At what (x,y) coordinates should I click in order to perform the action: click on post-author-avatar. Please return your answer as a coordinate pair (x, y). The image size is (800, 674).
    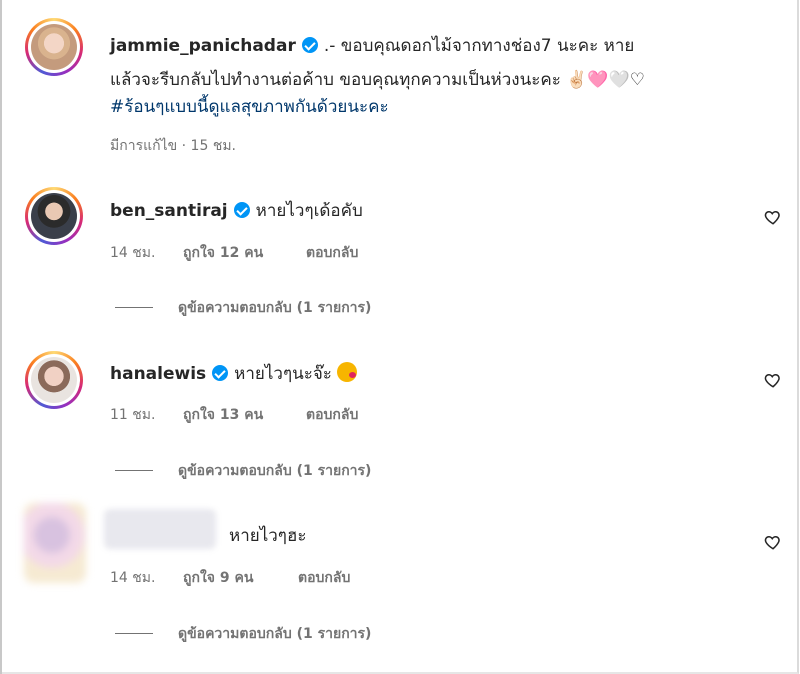
    Looking at the image, I should click on (54, 47).